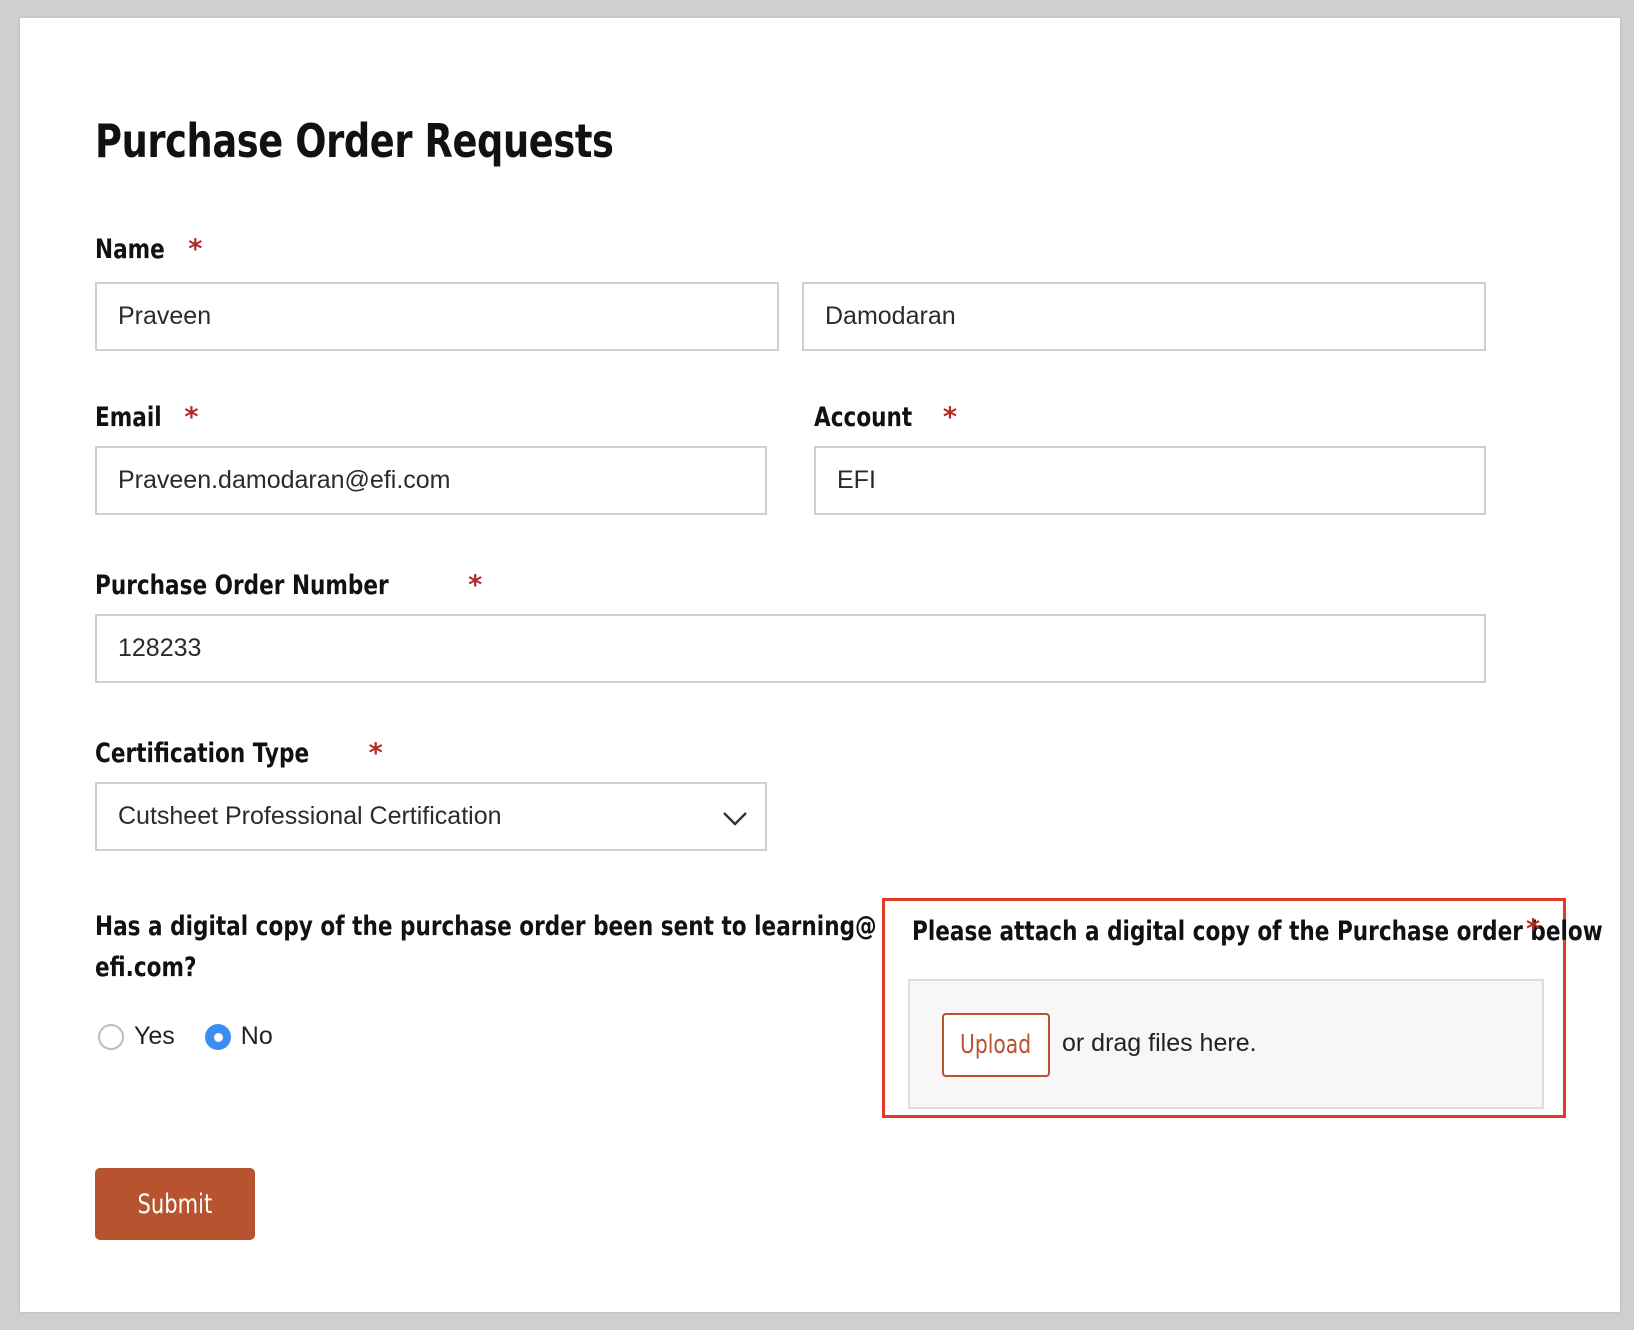 The height and width of the screenshot is (1330, 1634). I want to click on radio-yes, so click(111, 1036).